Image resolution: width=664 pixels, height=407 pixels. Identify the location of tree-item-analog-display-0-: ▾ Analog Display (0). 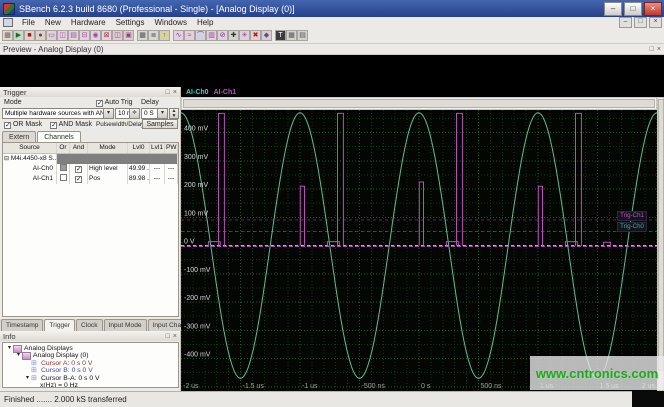
(90, 356).